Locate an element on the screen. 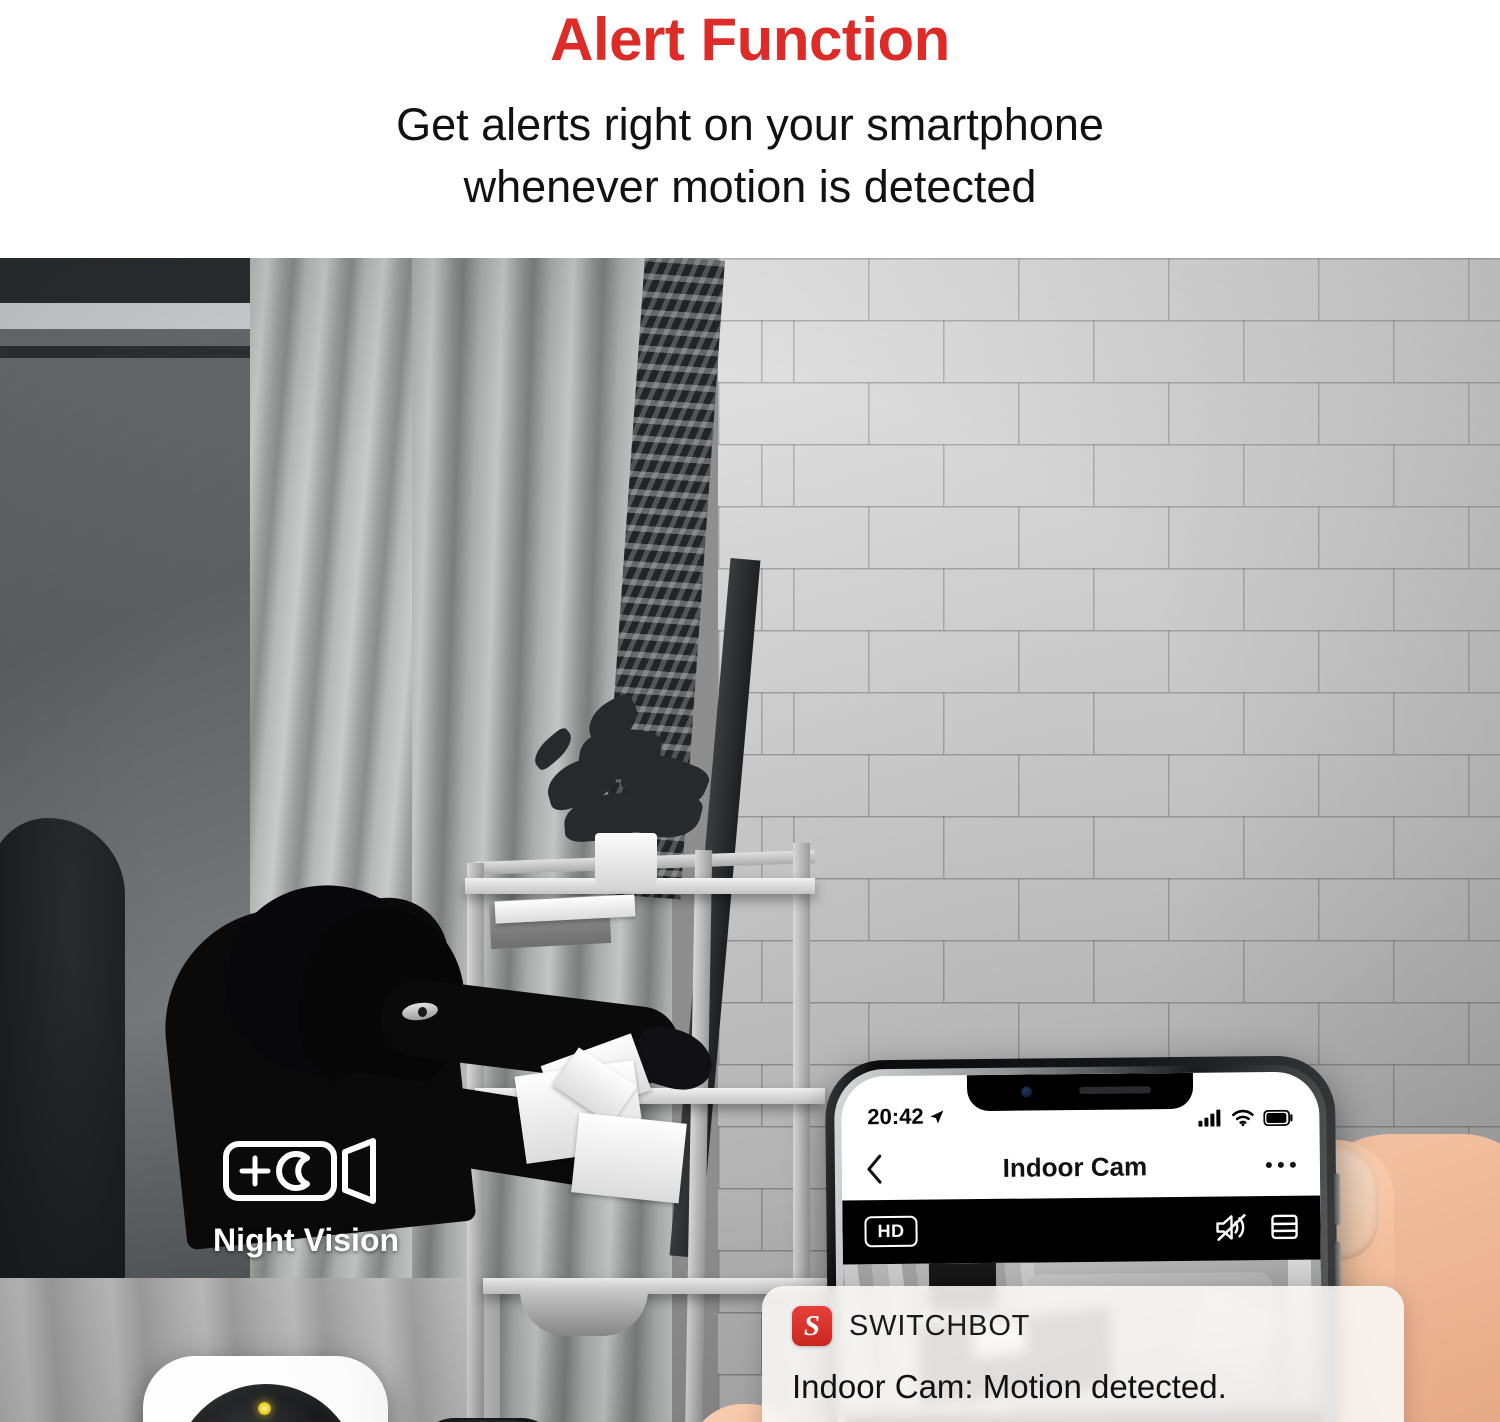 Image resolution: width=1500 pixels, height=1422 pixels. night-vision-badge: Night Vision is located at coordinates (306, 1207).